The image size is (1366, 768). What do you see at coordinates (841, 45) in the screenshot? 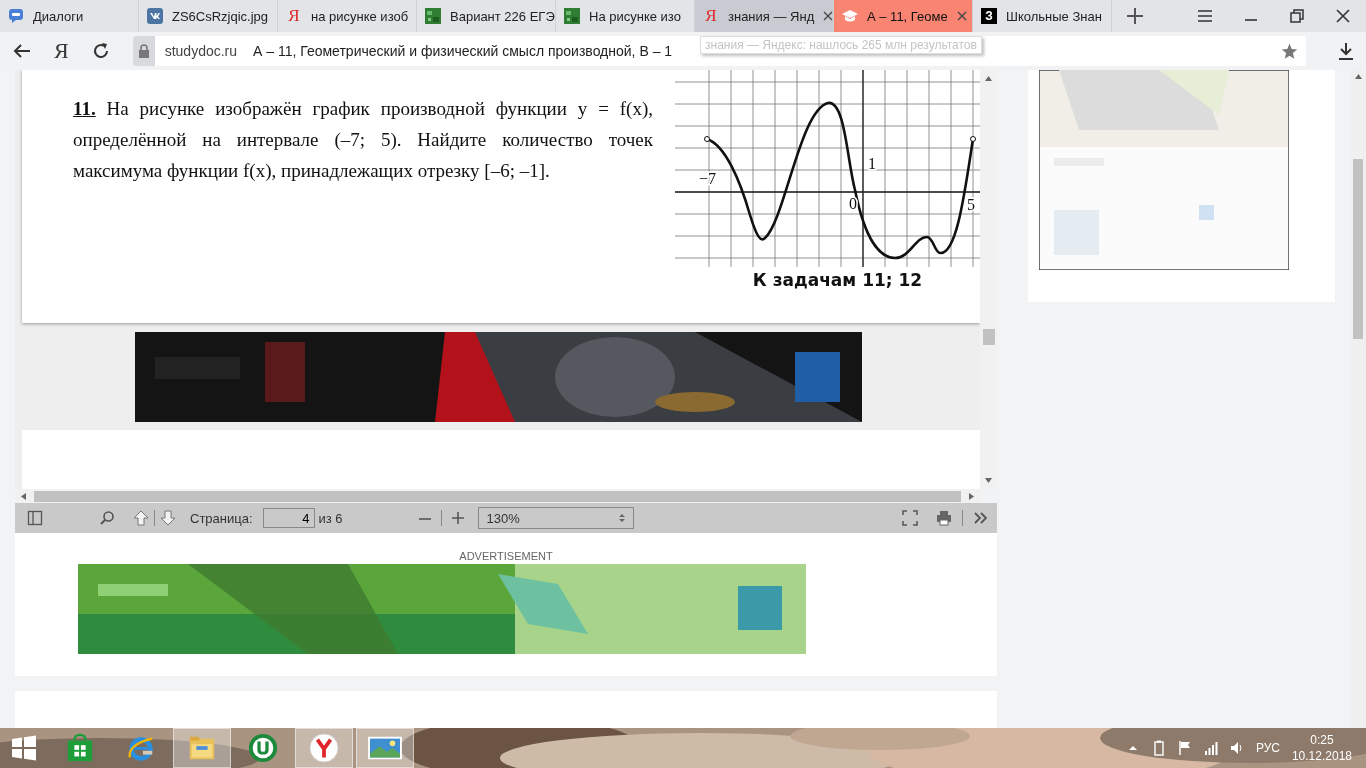
I see `tooltip: знания — Яндекс: нашлось 265 млн результатов` at bounding box center [841, 45].